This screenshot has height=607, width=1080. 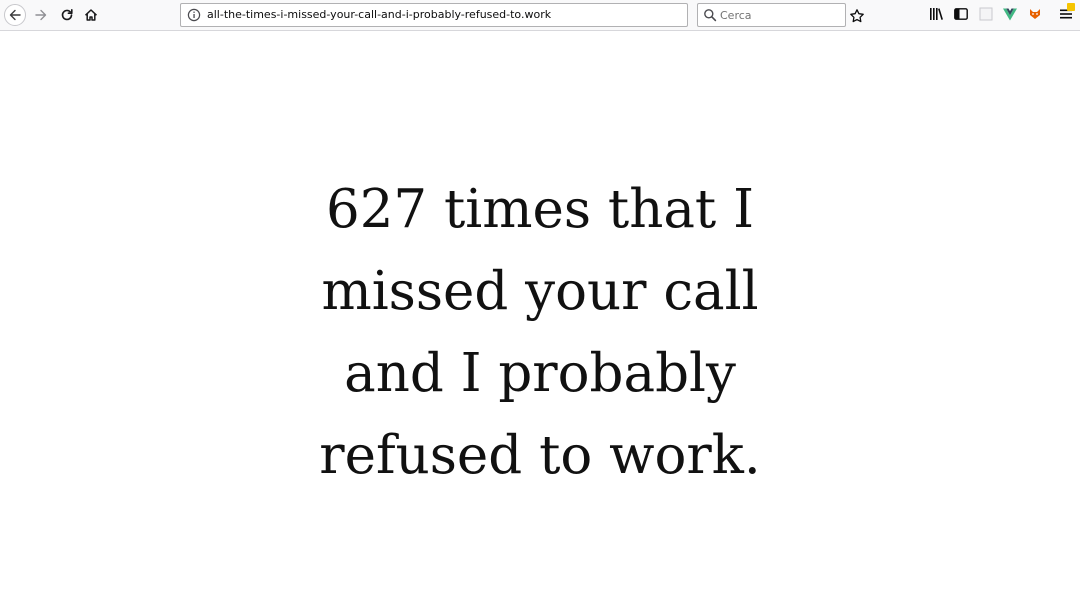 I want to click on back-arrow-icon, so click(x=15, y=15).